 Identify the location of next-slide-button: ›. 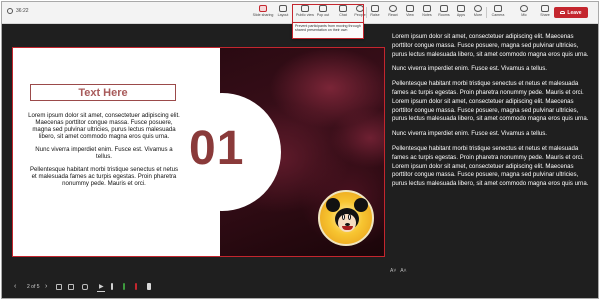
(46, 286).